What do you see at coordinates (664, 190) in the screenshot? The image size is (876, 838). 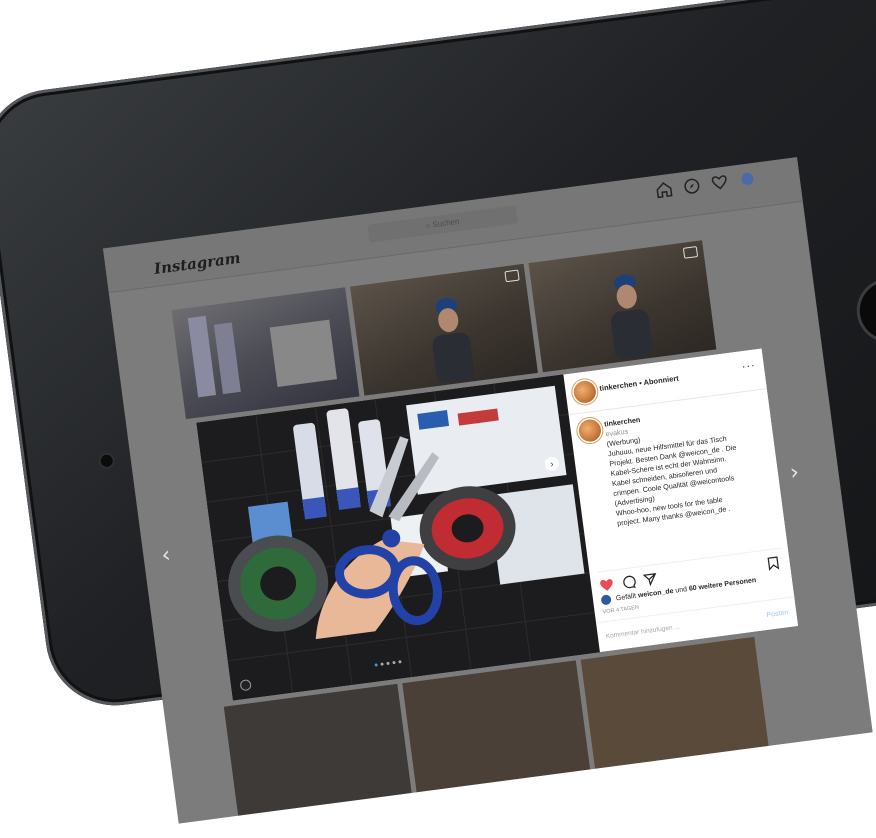 I see `home-icon` at bounding box center [664, 190].